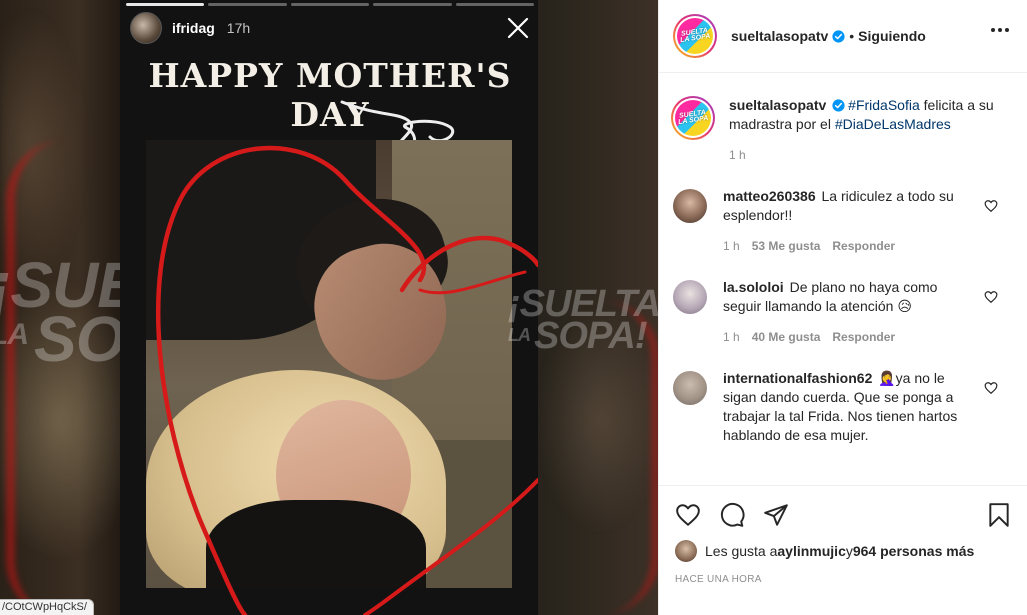  I want to click on watermark-line2b: SOPA!, so click(591, 336).